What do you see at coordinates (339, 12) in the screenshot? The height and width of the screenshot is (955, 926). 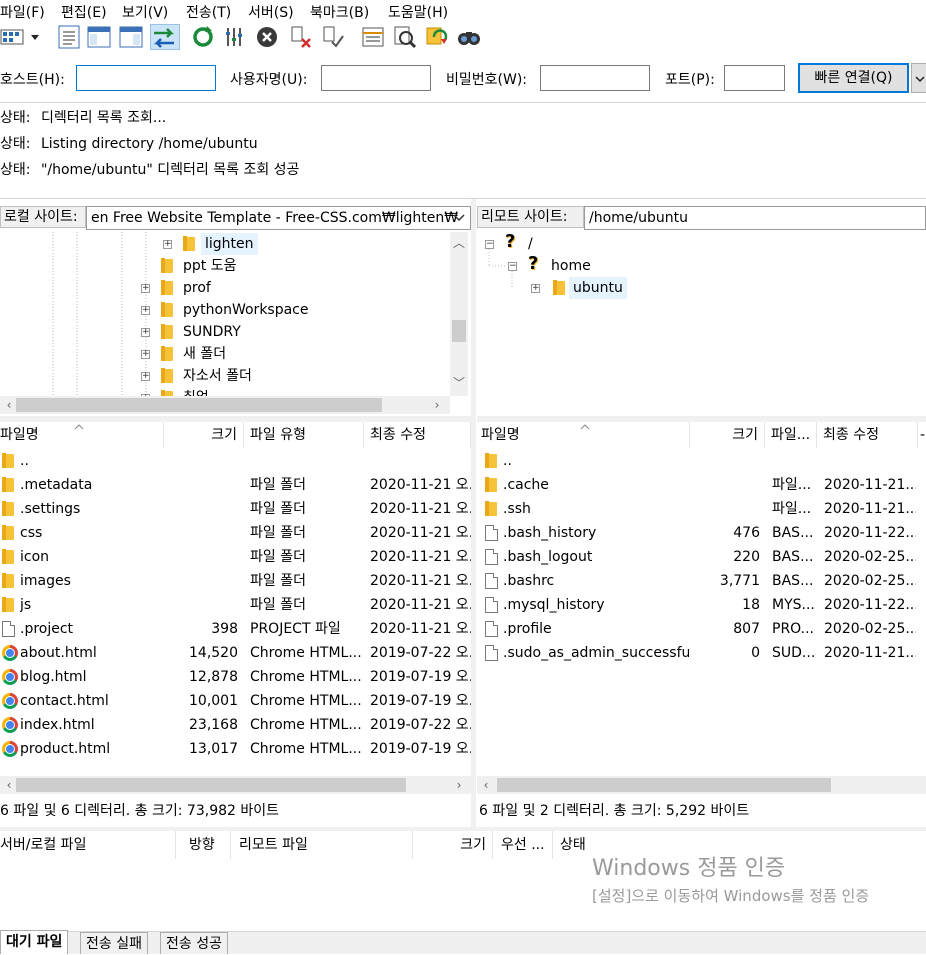 I see `menu-bookmarks: 북마크(B)` at bounding box center [339, 12].